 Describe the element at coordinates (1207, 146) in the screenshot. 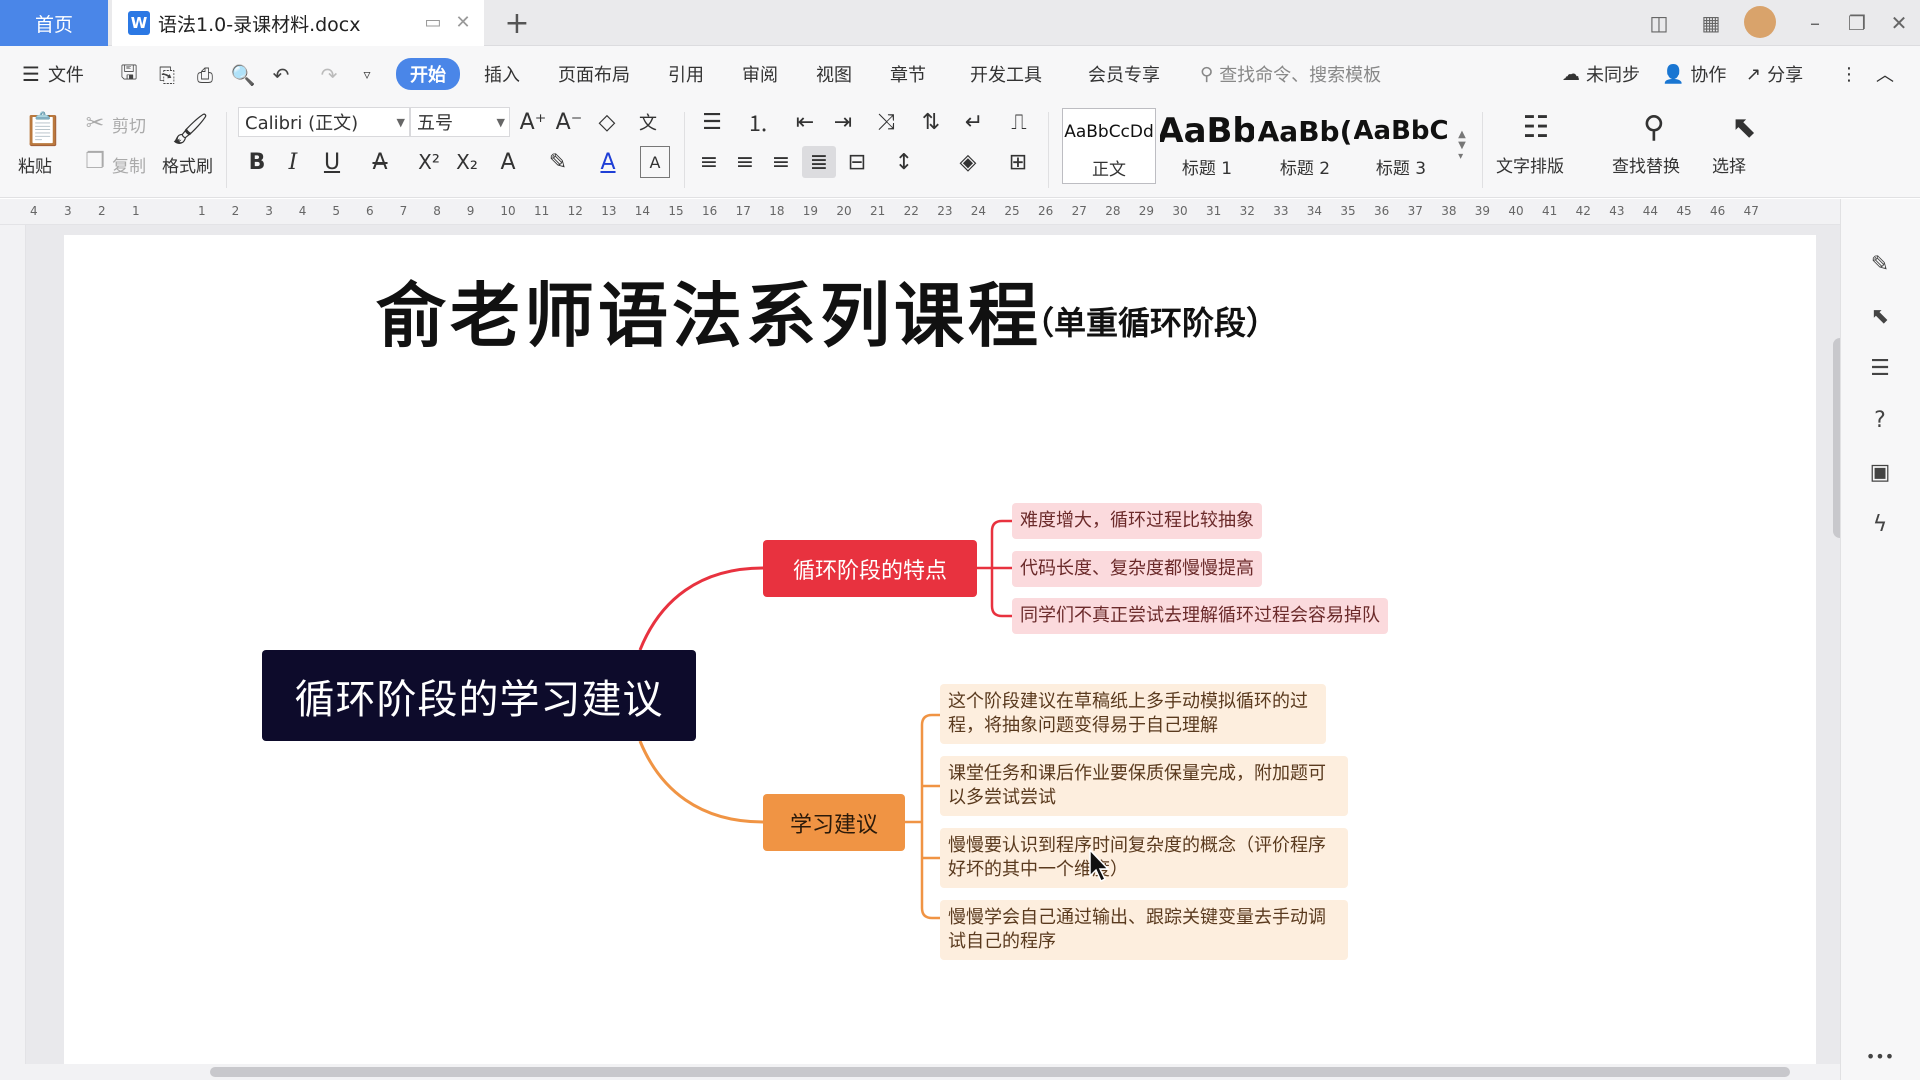

I see `style-heading-1: AaBb 标题 1` at that location.